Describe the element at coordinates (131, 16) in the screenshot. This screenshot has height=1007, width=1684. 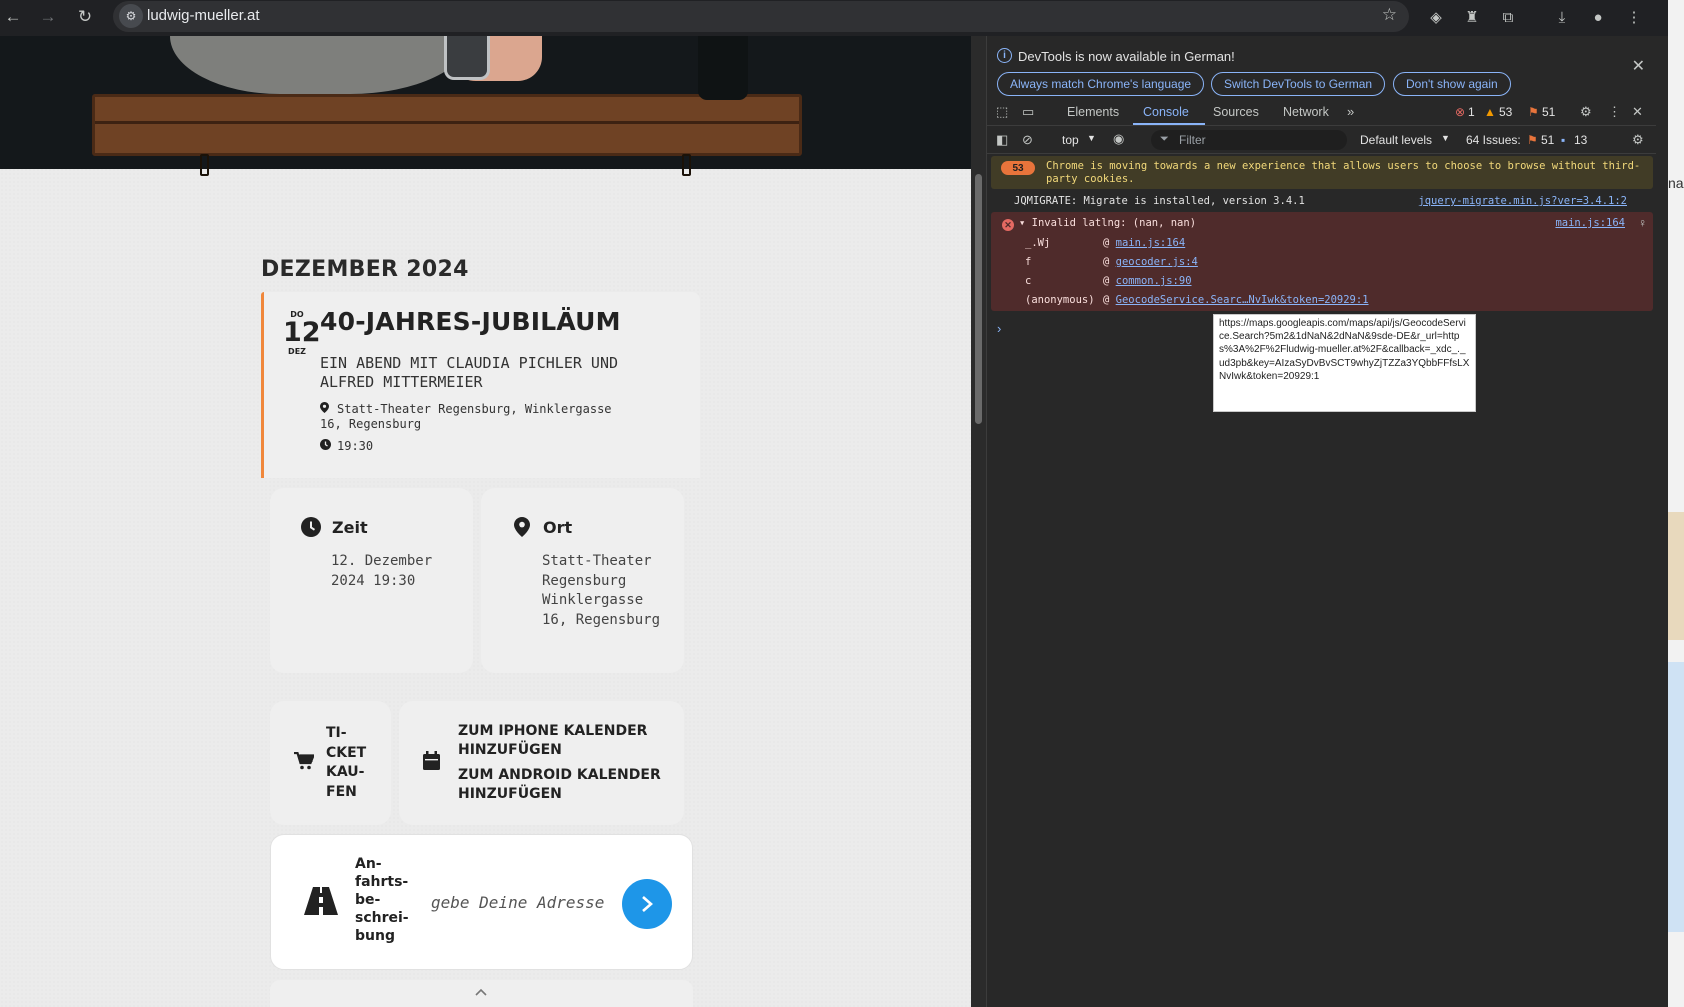
I see `site-settings-icon: ⚙` at that location.